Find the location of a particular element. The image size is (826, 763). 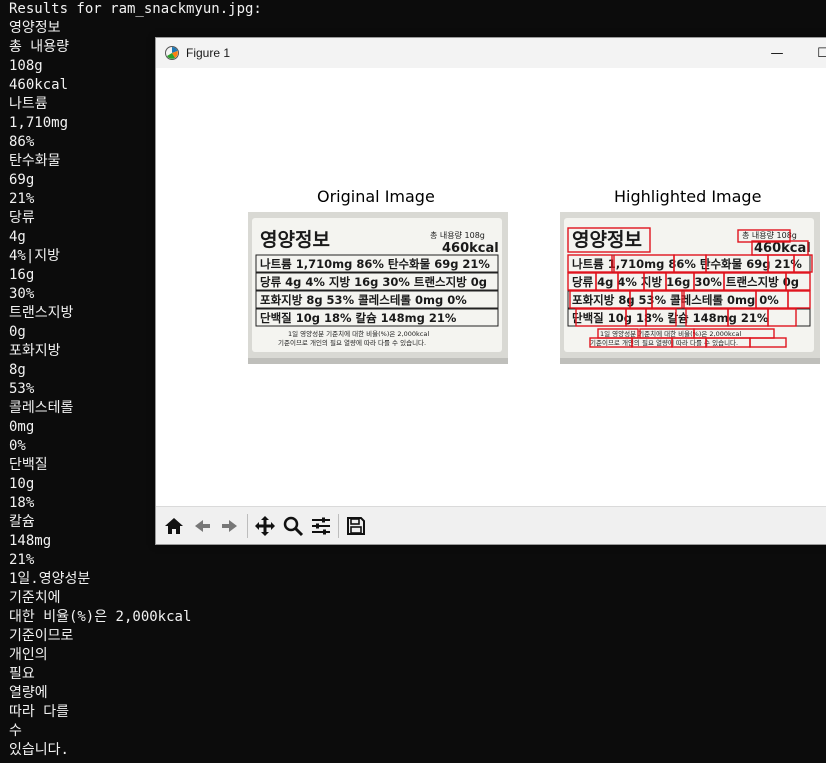

terminal-line: 수 is located at coordinates (15, 731).